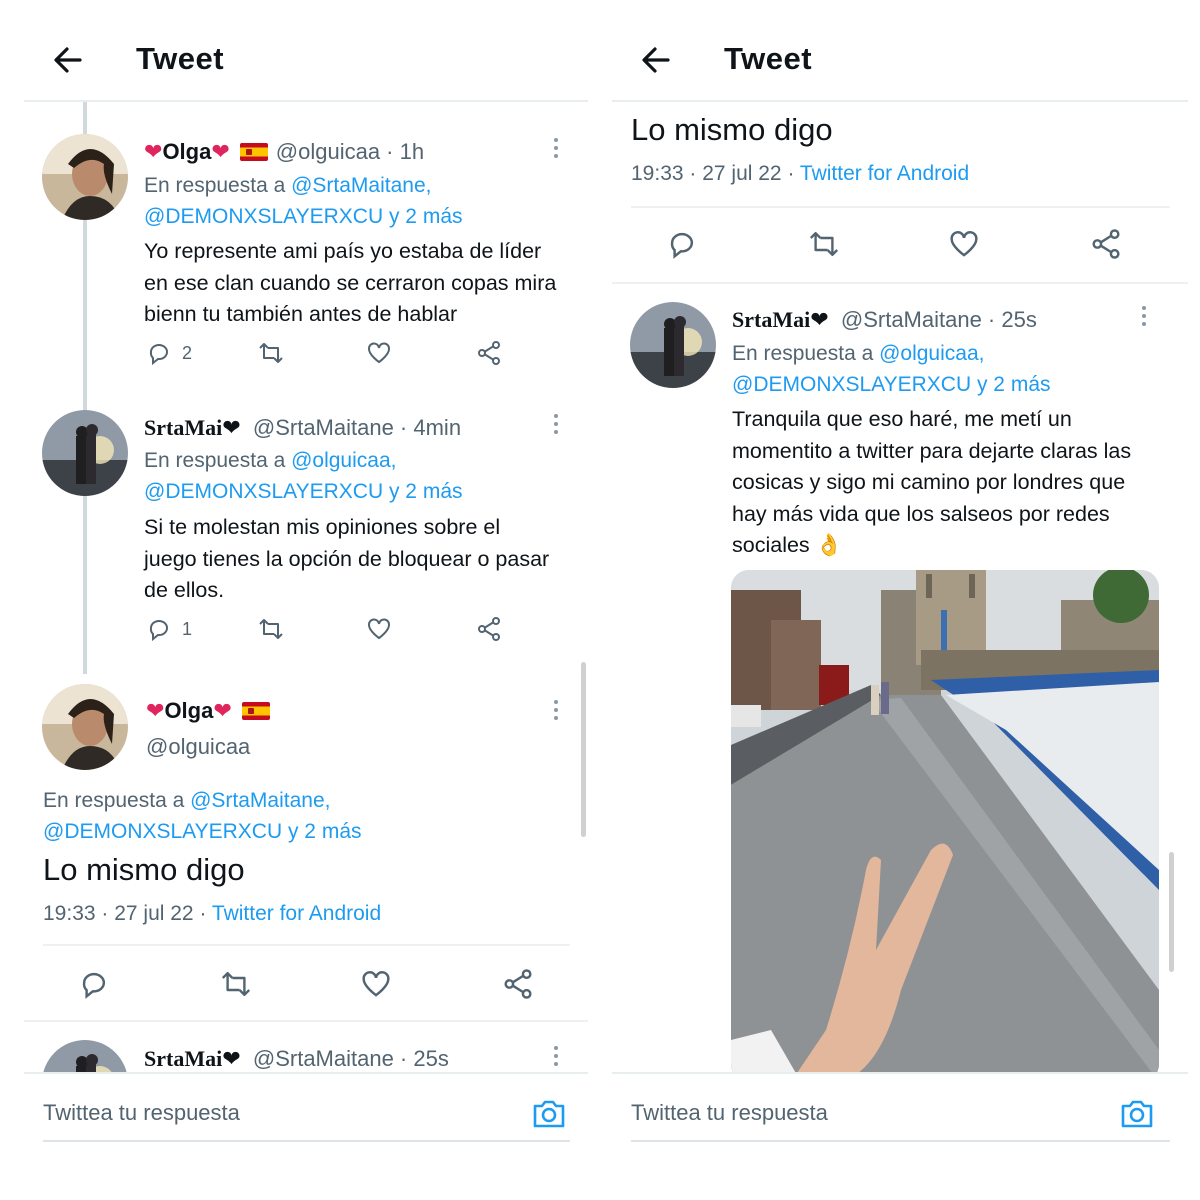  Describe the element at coordinates (284, 152) in the screenshot. I see `tweet-author: ❤ Olga ❤ @olguicaa · 1h` at that location.